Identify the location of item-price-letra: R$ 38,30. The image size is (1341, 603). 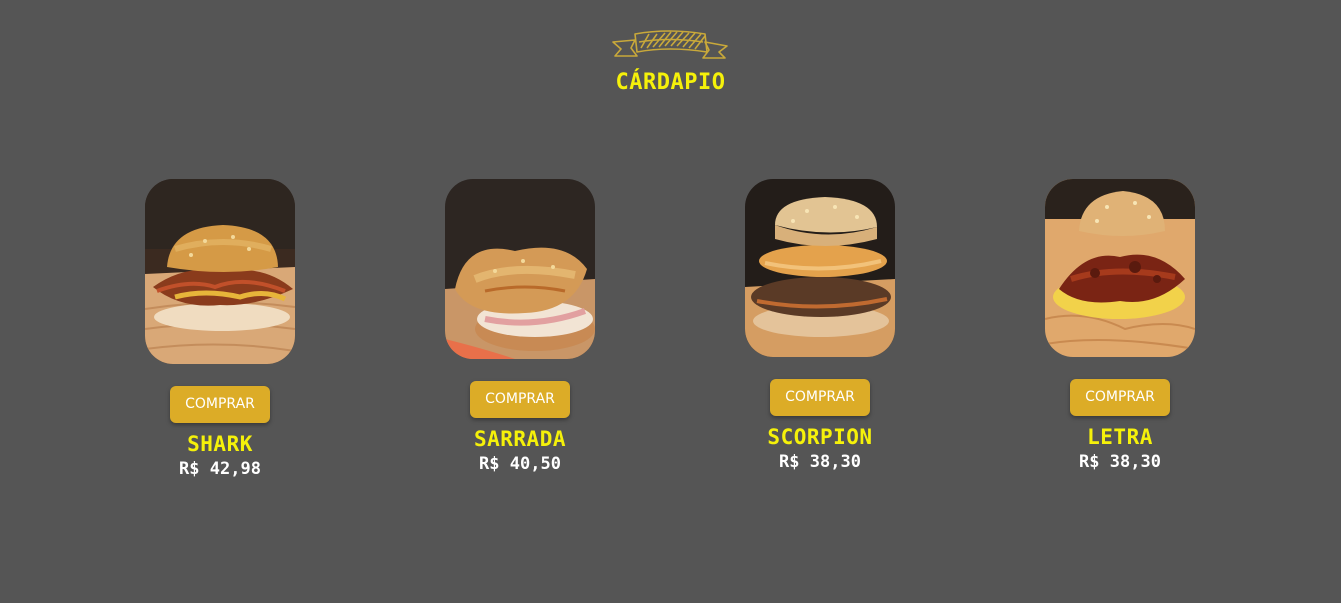
(1120, 462).